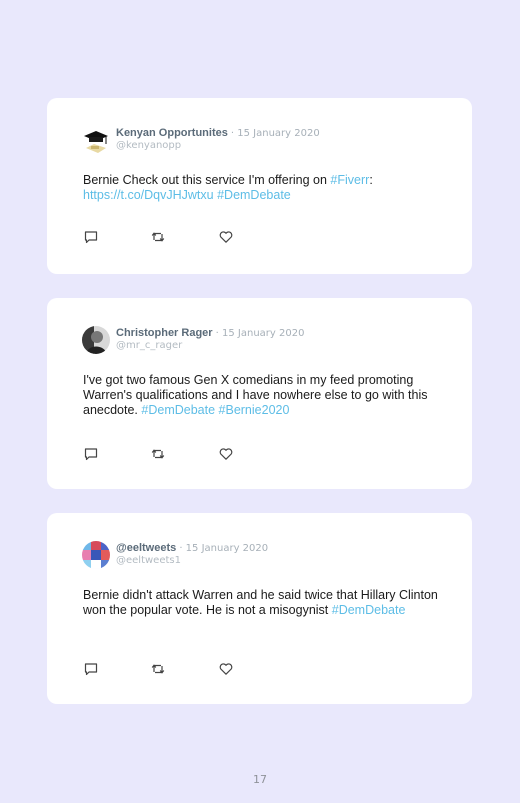  Describe the element at coordinates (172, 133) in the screenshot. I see `author-name: Kenyan Opportunites` at that location.